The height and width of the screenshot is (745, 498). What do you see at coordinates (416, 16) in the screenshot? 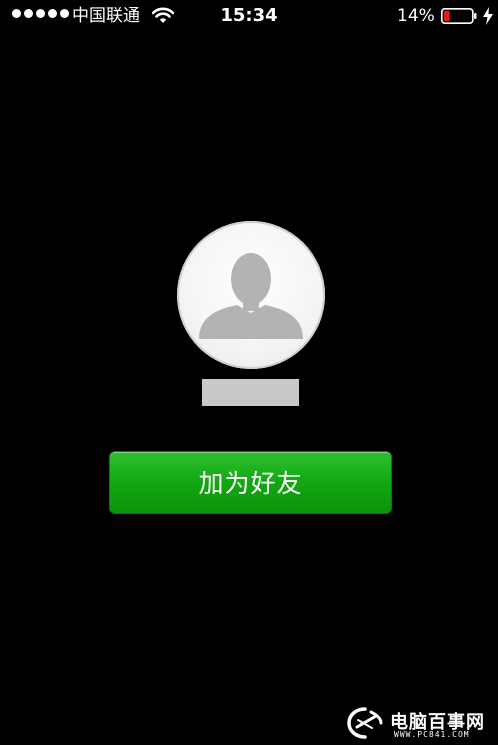
I see `battery-percentage: 14%` at bounding box center [416, 16].